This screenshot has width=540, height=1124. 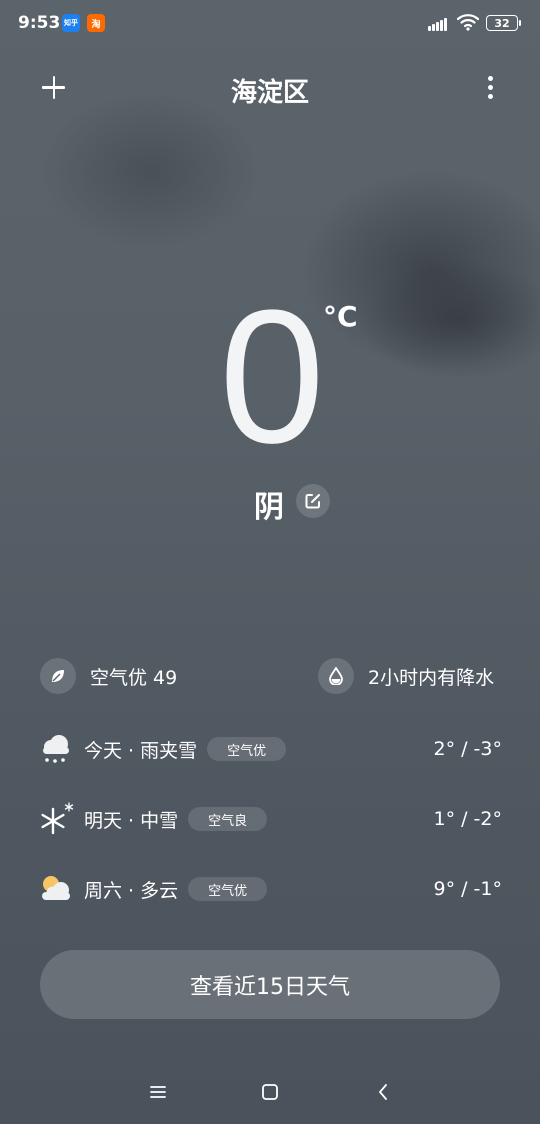 What do you see at coordinates (439, 23) in the screenshot?
I see `signal-icon` at bounding box center [439, 23].